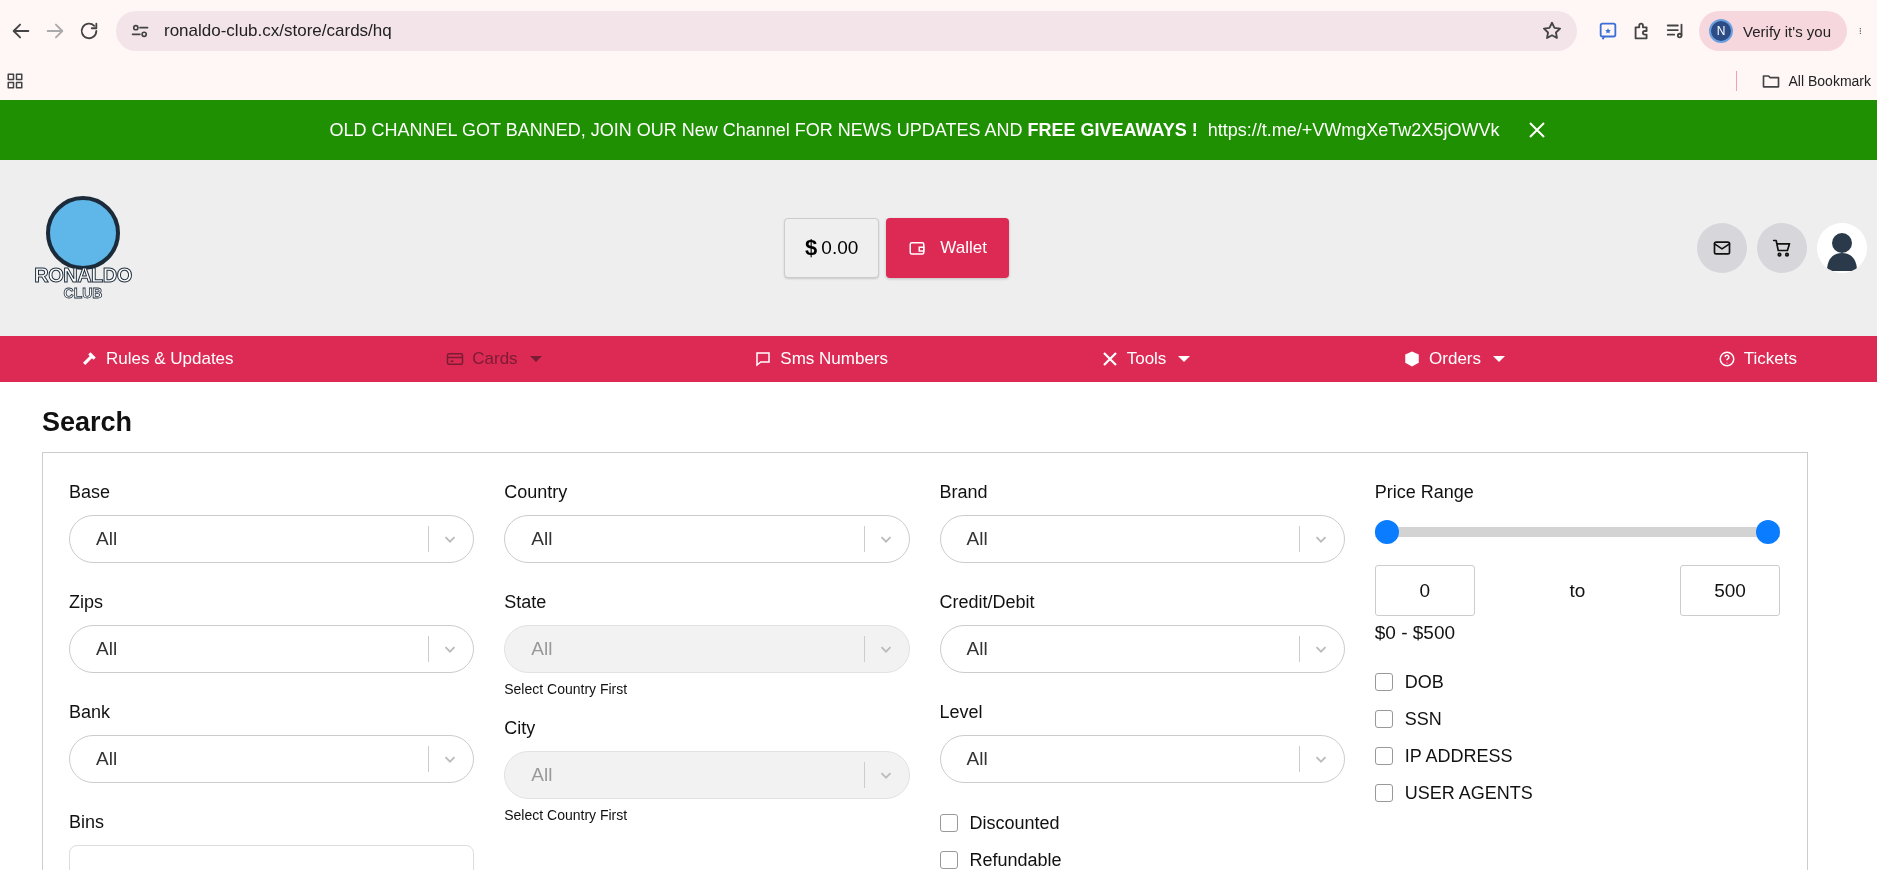  I want to click on field-label: Credit/Debit, so click(987, 602).